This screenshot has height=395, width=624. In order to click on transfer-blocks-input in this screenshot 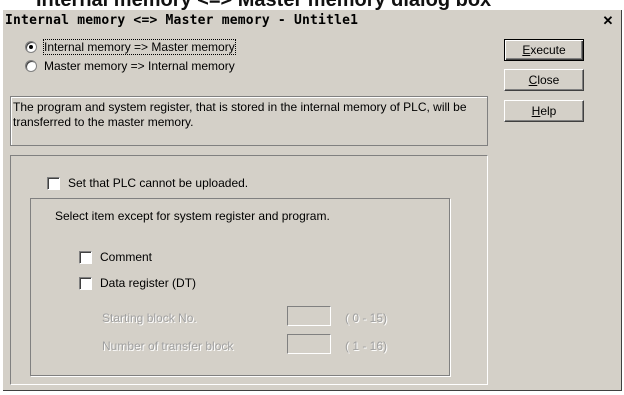, I will do `click(309, 344)`.